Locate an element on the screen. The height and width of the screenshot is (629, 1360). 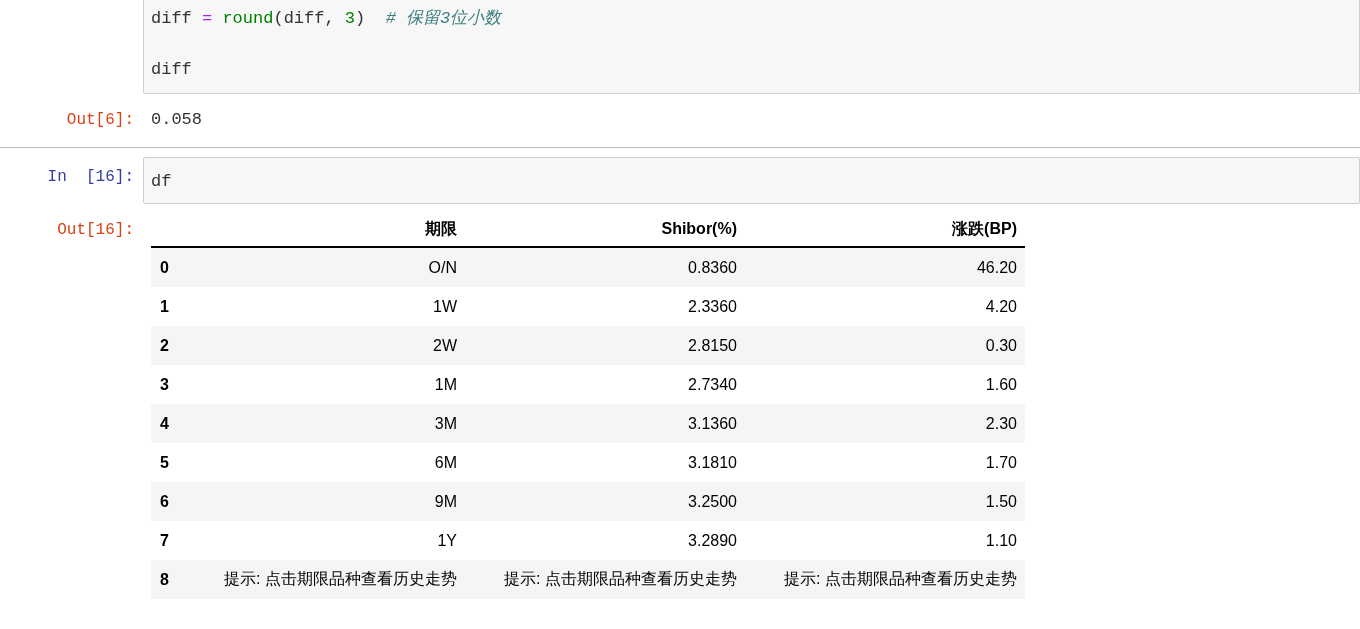
table-cell: 1M is located at coordinates (326, 384).